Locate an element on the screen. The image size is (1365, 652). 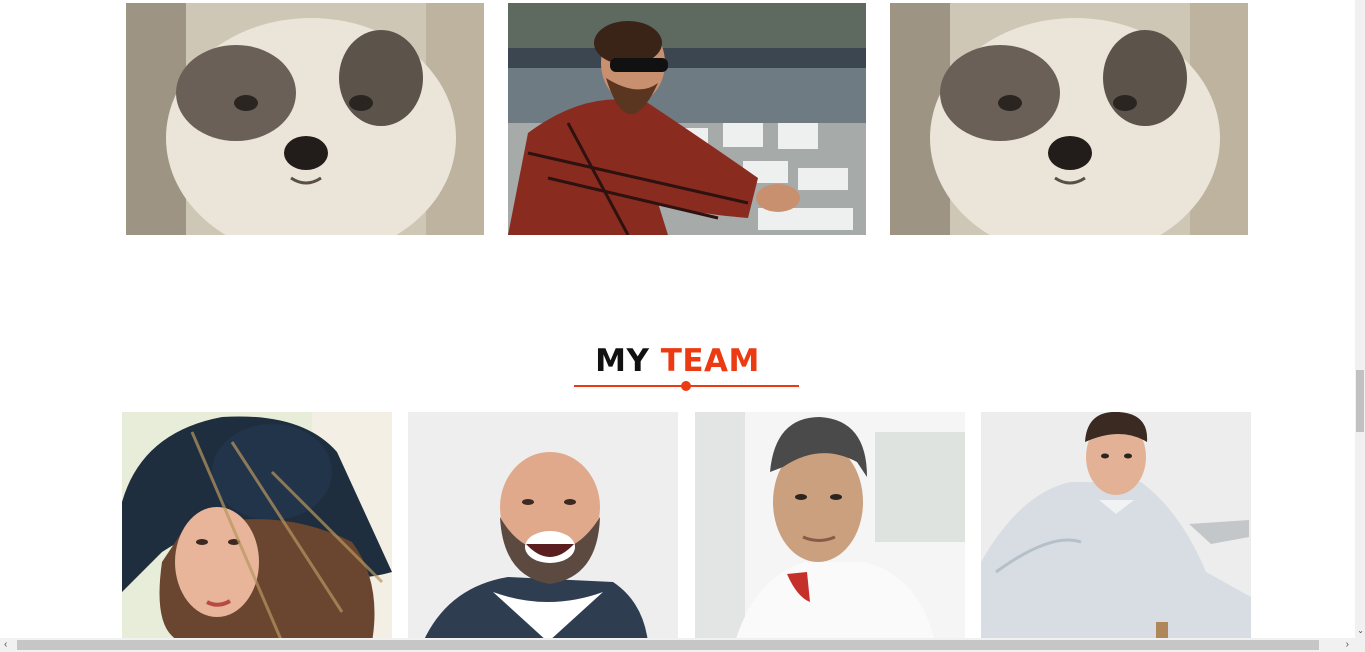
woman-in-hat-photo is located at coordinates (257, 527).